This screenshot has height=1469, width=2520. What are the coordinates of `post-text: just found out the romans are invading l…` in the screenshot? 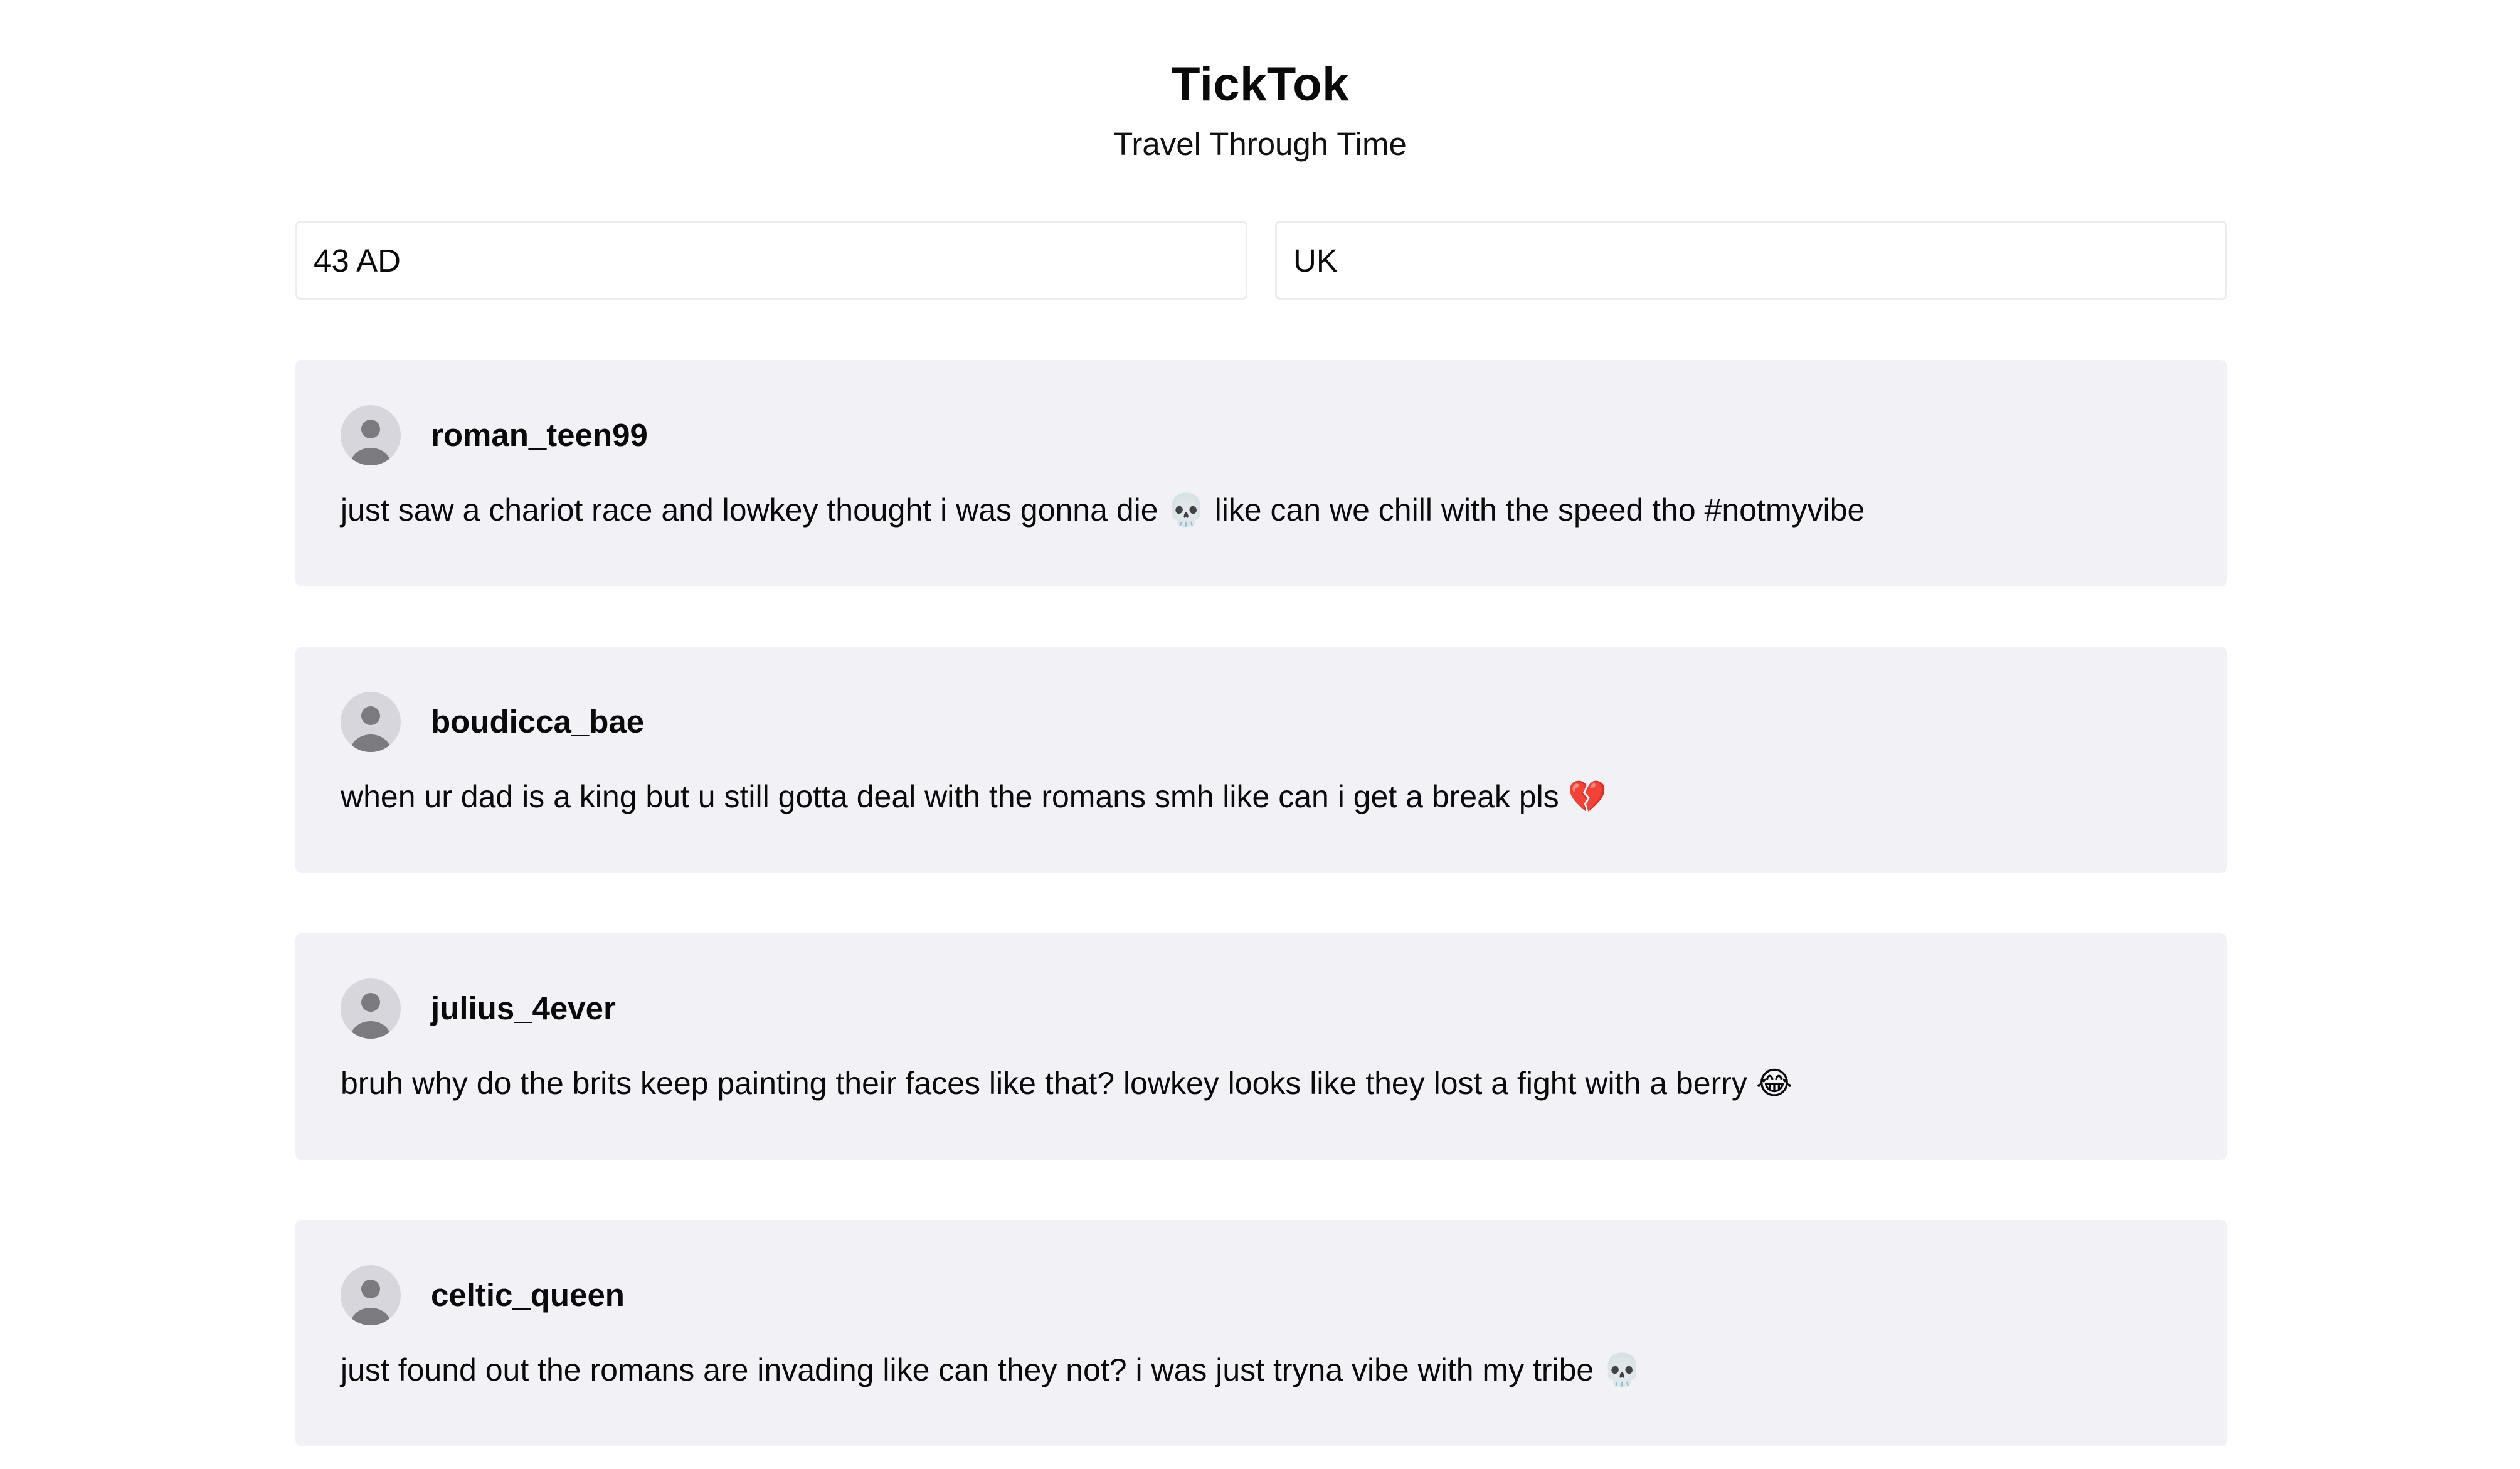 It's located at (992, 1369).